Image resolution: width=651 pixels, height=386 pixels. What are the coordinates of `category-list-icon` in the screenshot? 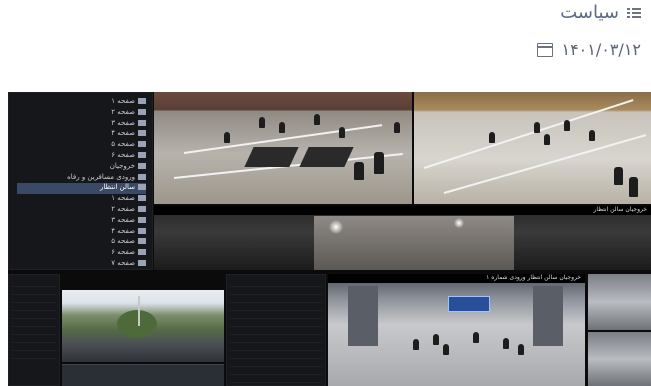 It's located at (634, 13).